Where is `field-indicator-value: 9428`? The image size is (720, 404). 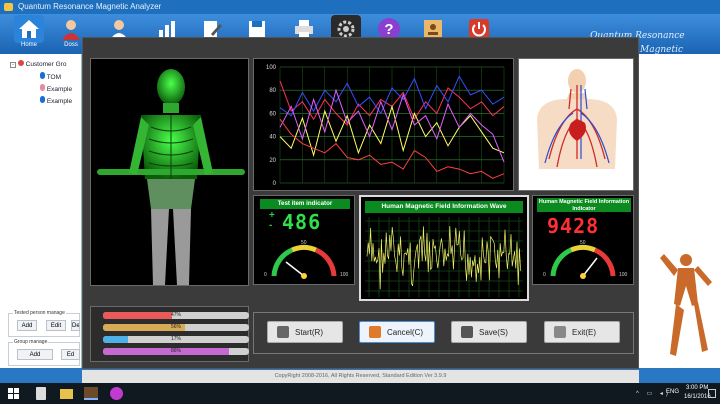
field-indicator-value: 9428 is located at coordinates (573, 226).